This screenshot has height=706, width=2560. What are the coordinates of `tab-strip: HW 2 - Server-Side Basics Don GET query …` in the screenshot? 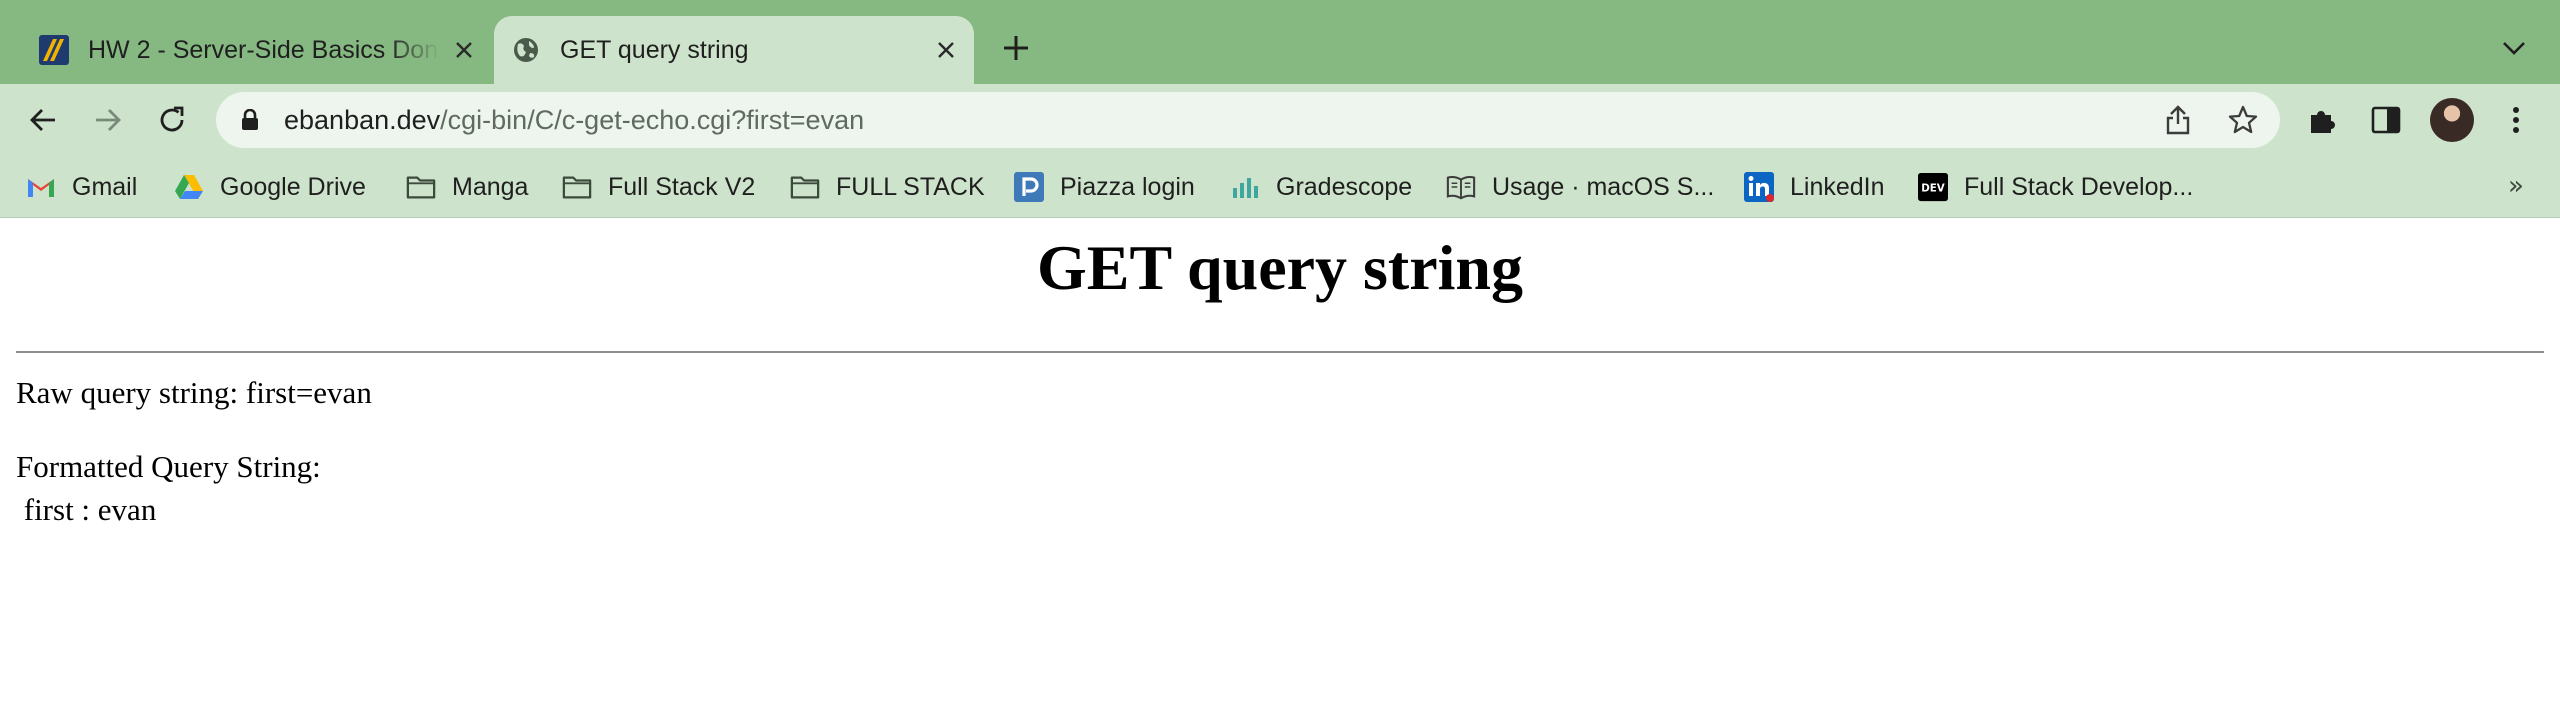 It's located at (1280, 42).